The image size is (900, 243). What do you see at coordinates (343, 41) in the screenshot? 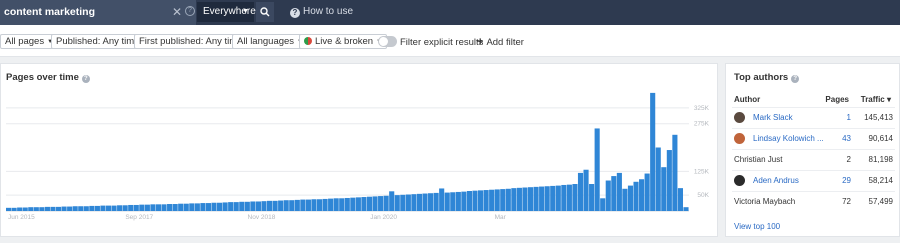
I see `live-broken-filter: Live & broken▼` at bounding box center [343, 41].